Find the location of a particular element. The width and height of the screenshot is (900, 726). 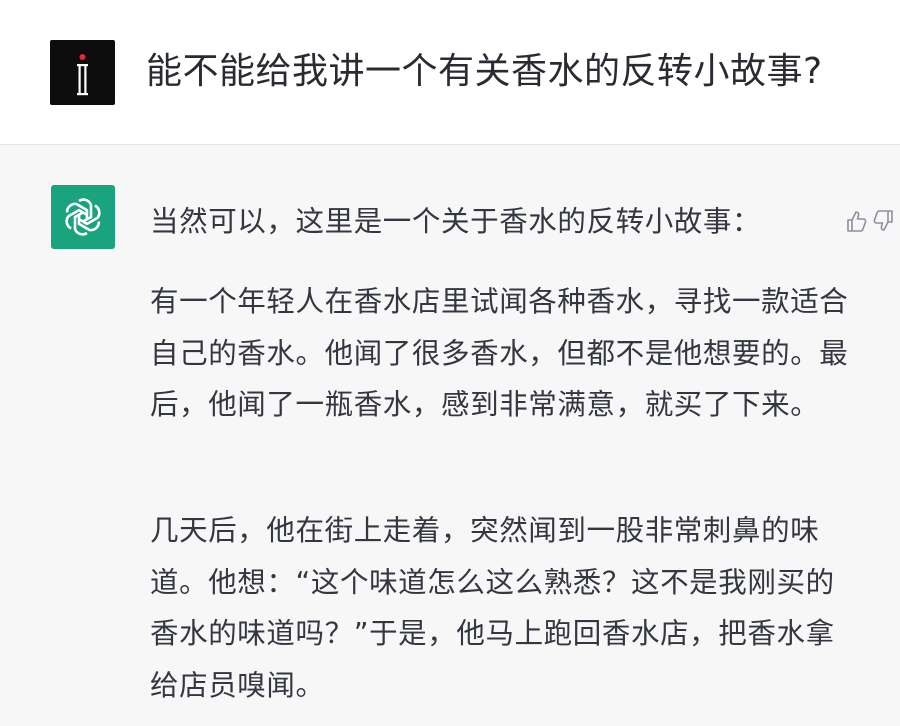

thumbs-down-button is located at coordinates (883, 221).